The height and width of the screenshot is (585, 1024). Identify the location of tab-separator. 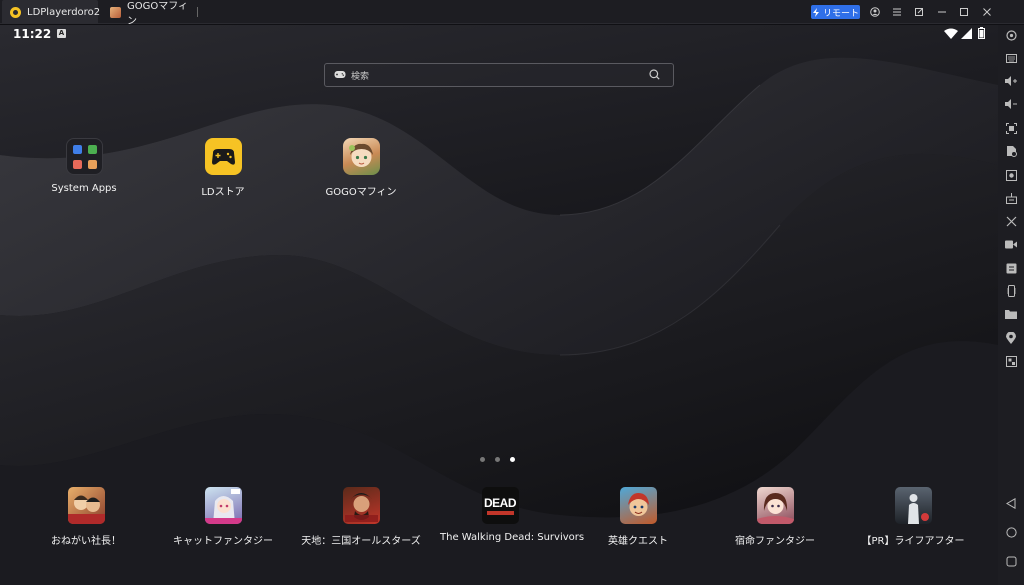
(197, 12).